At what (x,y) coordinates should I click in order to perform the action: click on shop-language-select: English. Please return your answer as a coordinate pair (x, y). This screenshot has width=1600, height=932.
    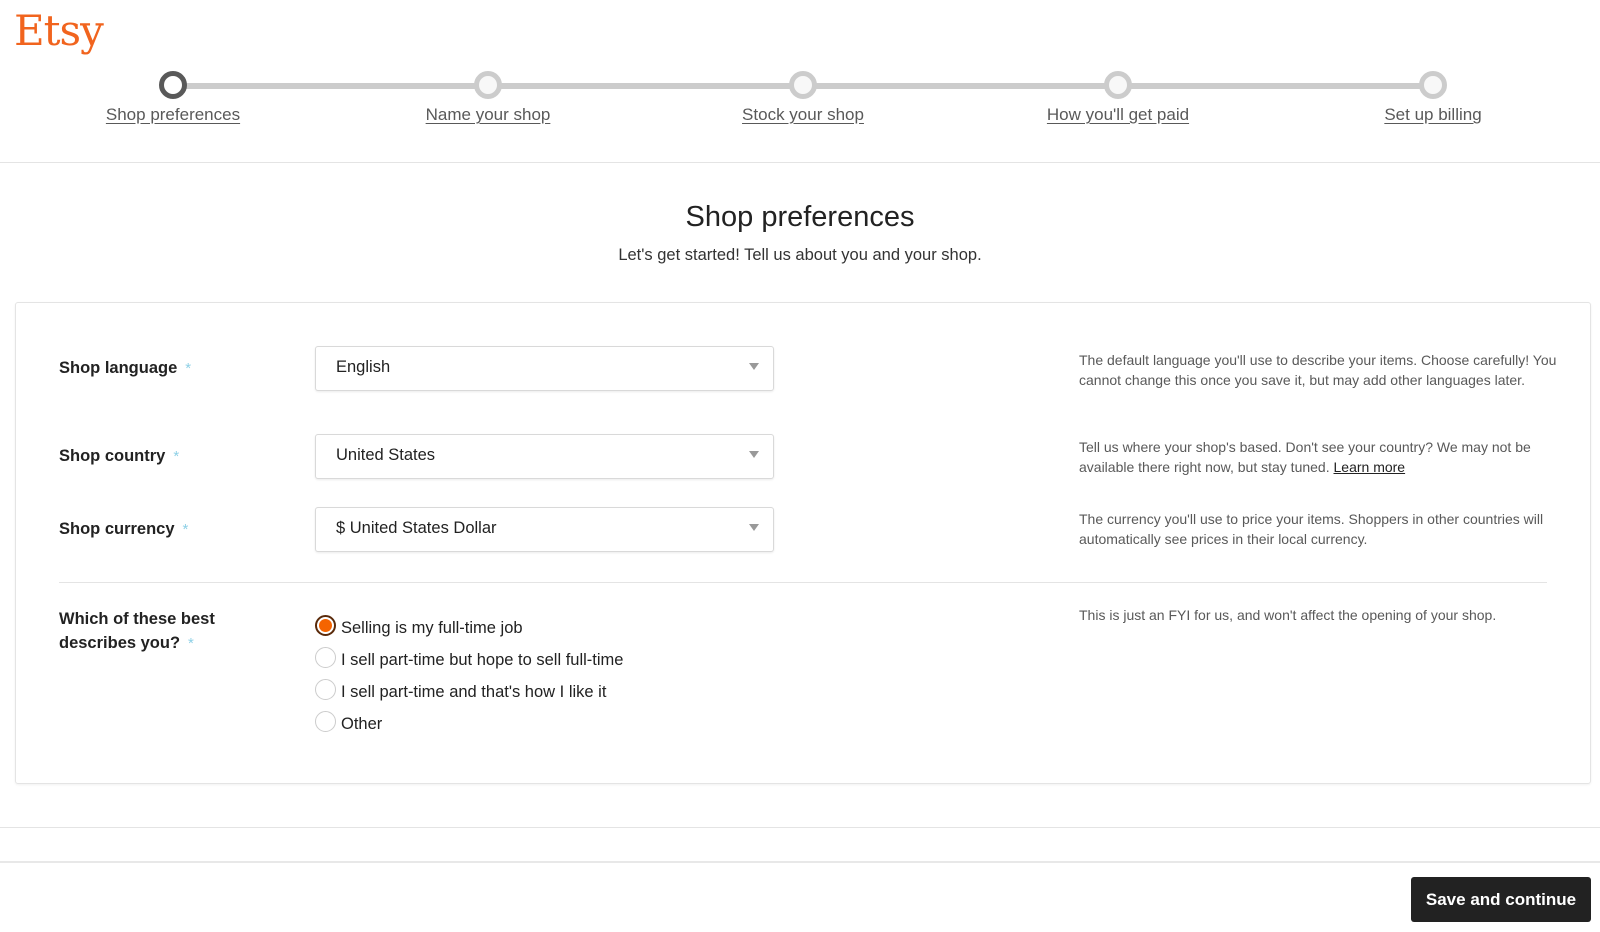
    Looking at the image, I should click on (544, 368).